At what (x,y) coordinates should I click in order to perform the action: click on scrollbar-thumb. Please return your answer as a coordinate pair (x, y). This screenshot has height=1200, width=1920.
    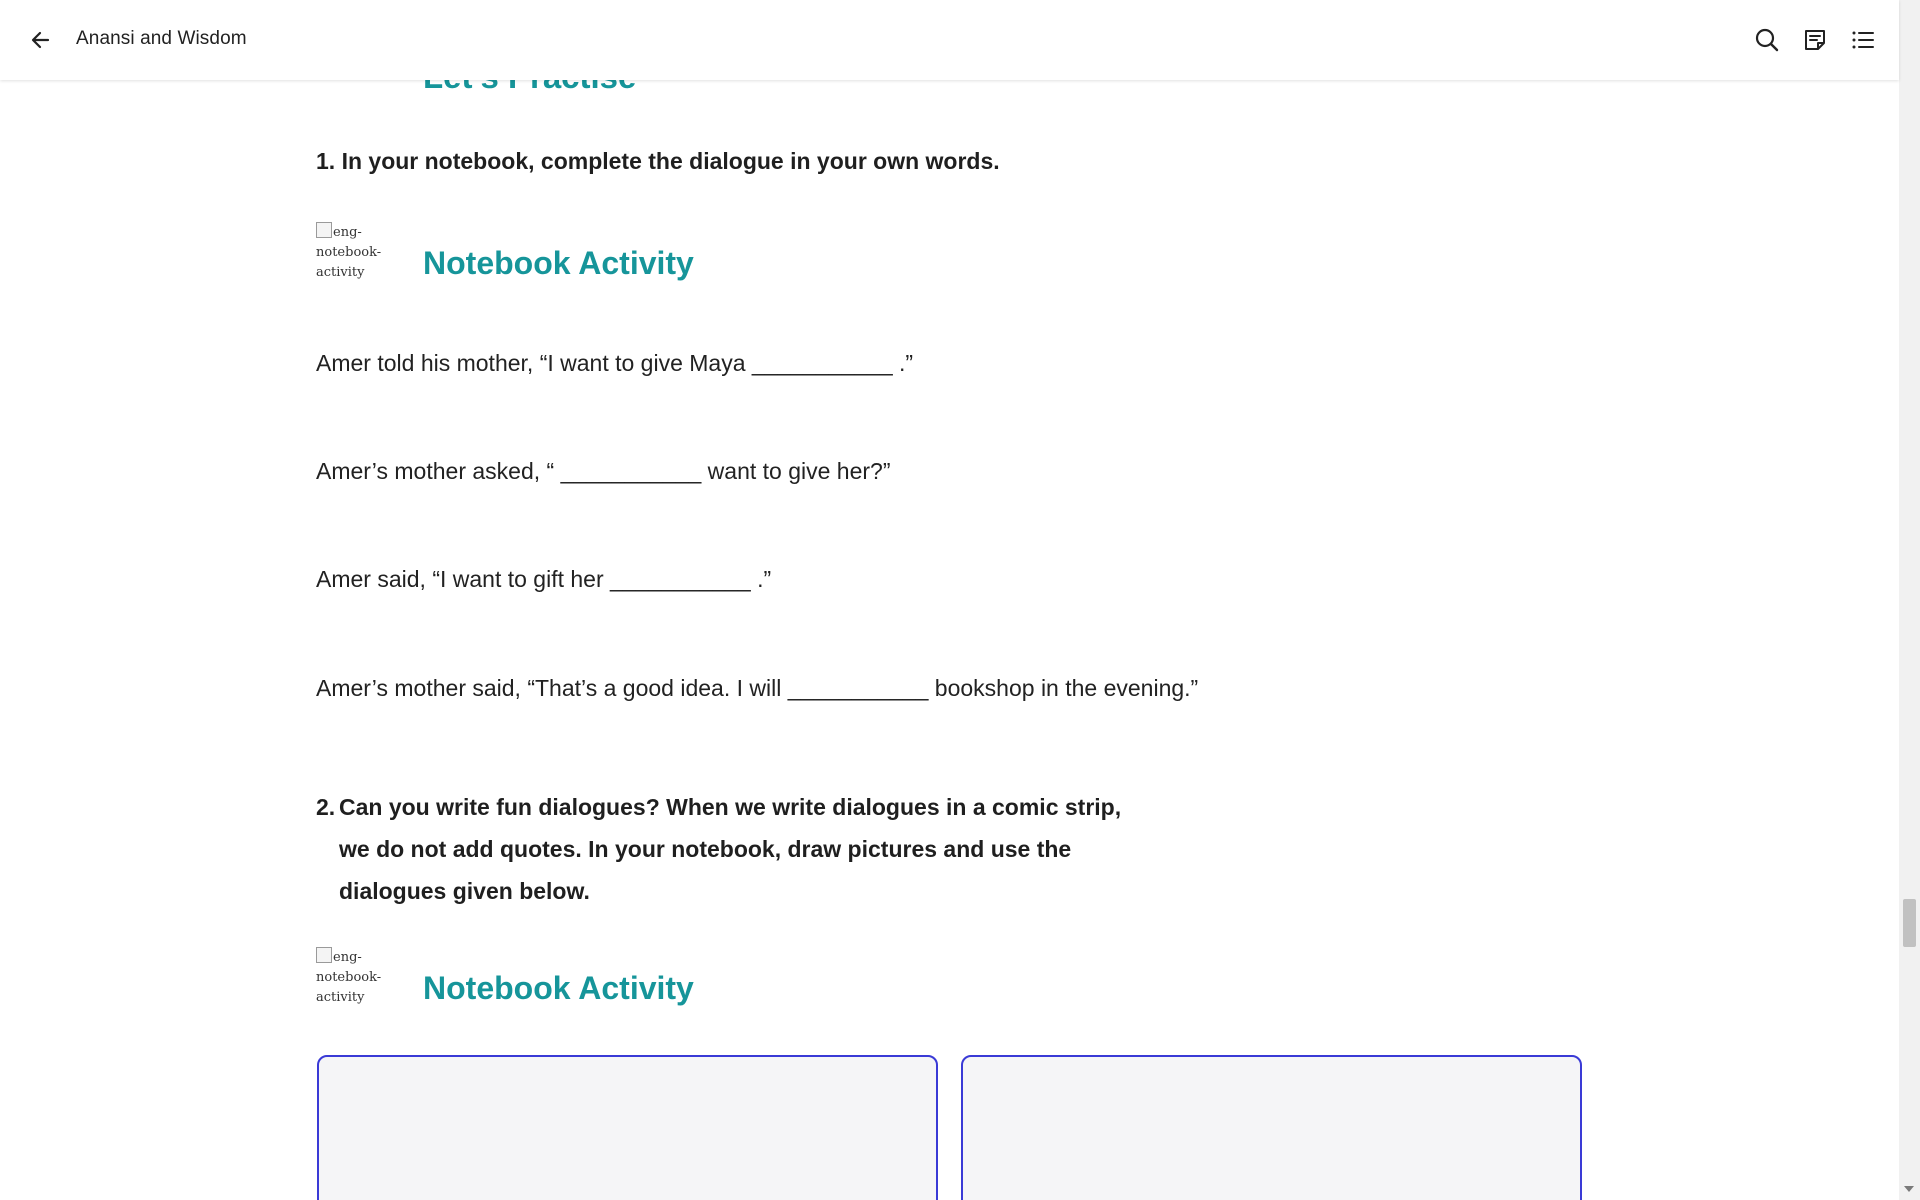
    Looking at the image, I should click on (1909, 923).